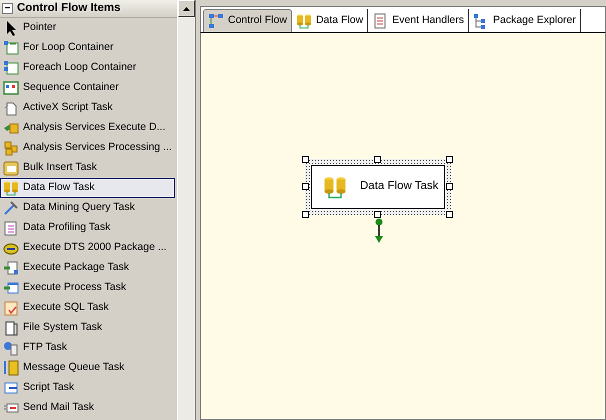 This screenshot has width=606, height=420. I want to click on toolbox-item: File System Task, so click(87, 328).